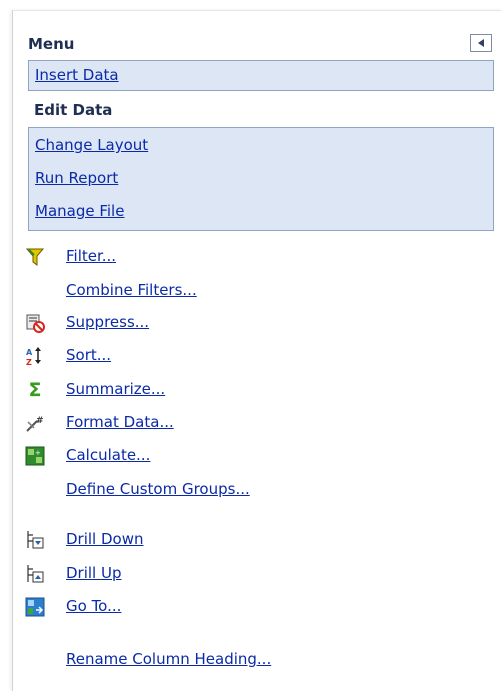  I want to click on filter-funnel-icon, so click(35, 257).